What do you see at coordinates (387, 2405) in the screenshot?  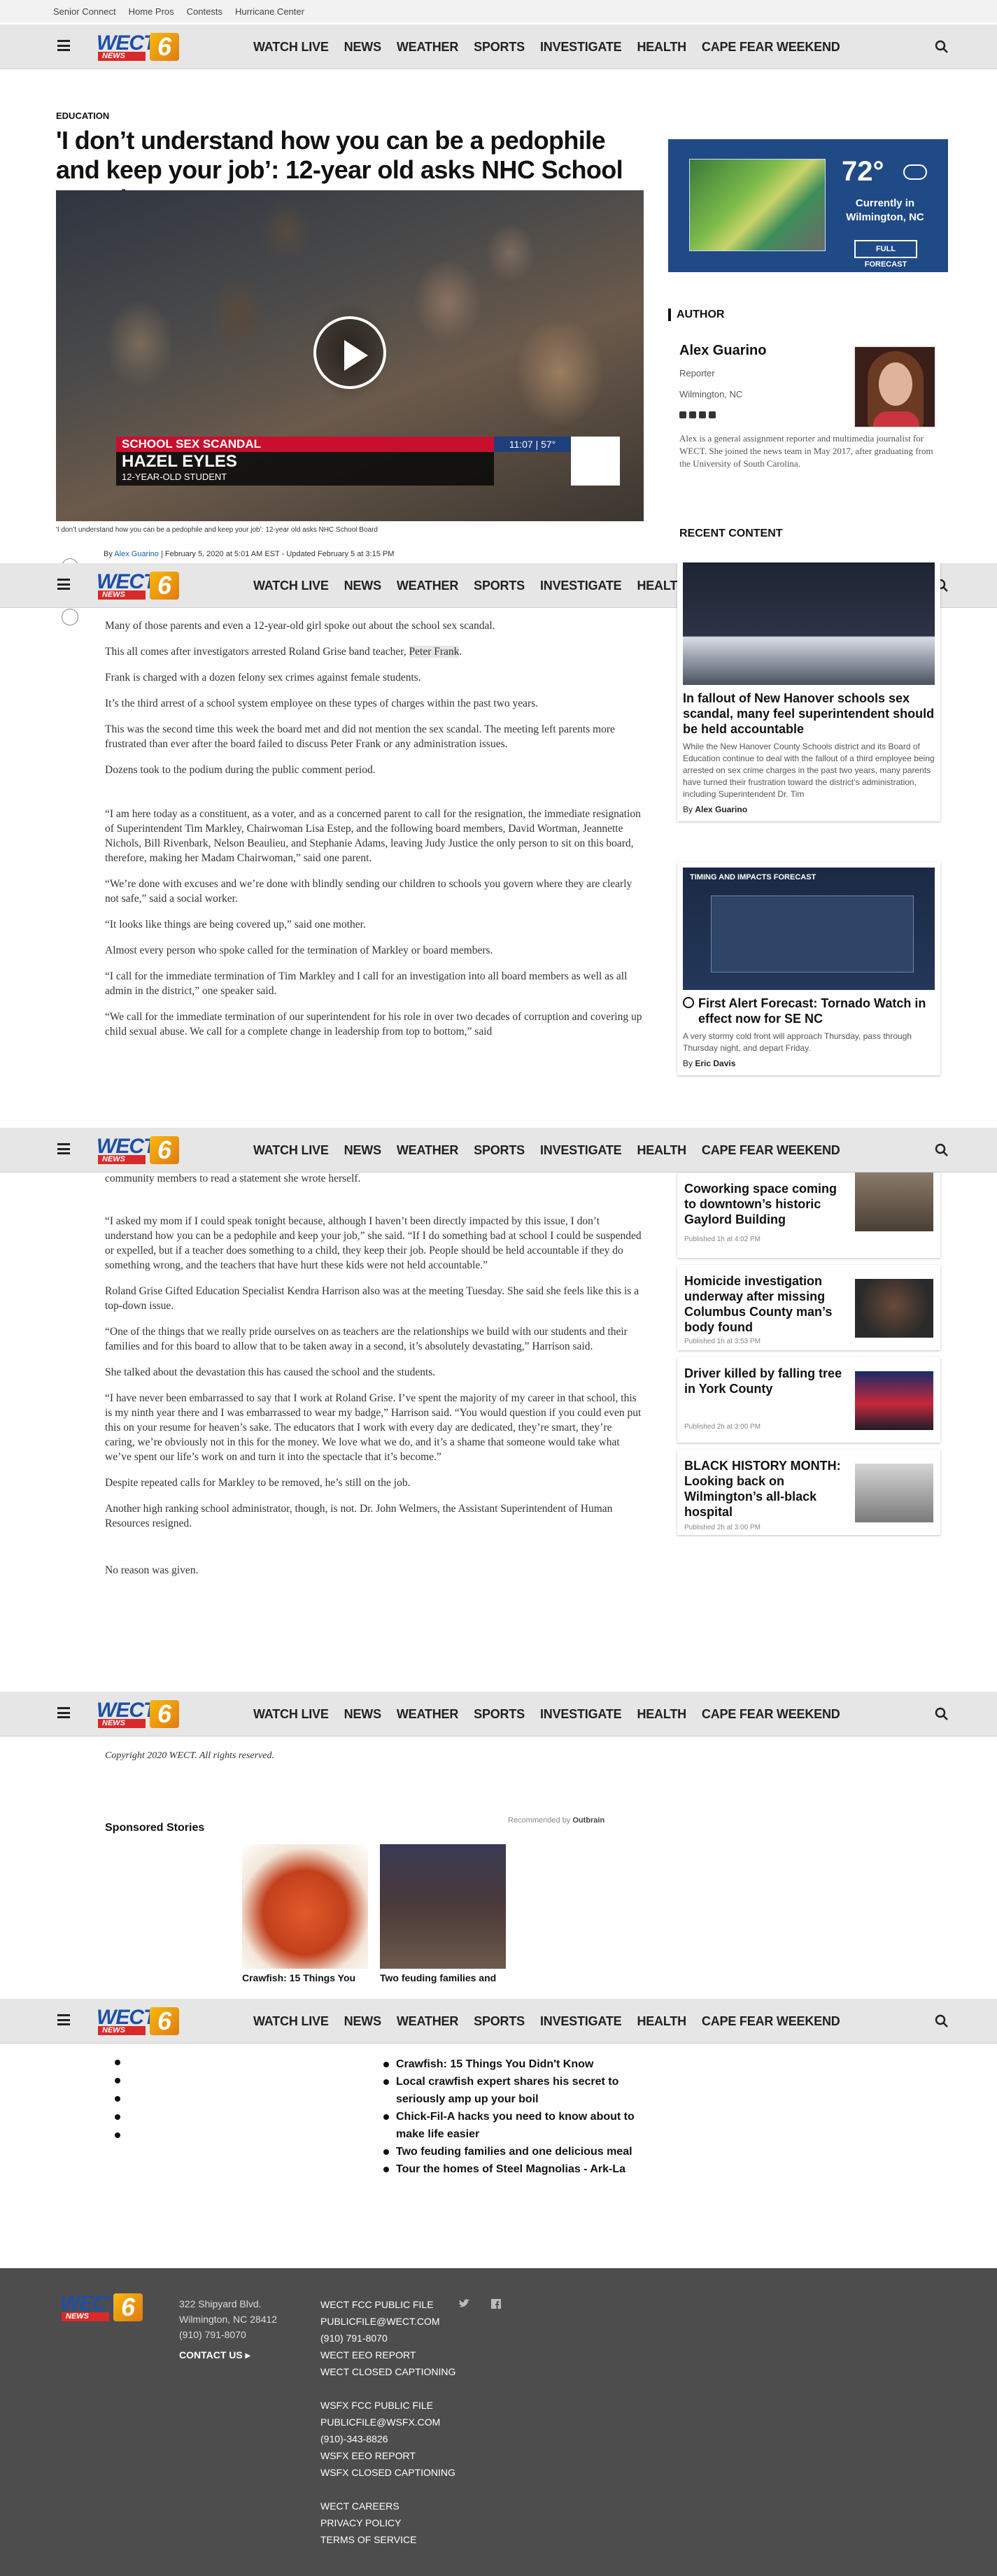 I see `footer-link: WSFX FCC PUBLIC FILE` at bounding box center [387, 2405].